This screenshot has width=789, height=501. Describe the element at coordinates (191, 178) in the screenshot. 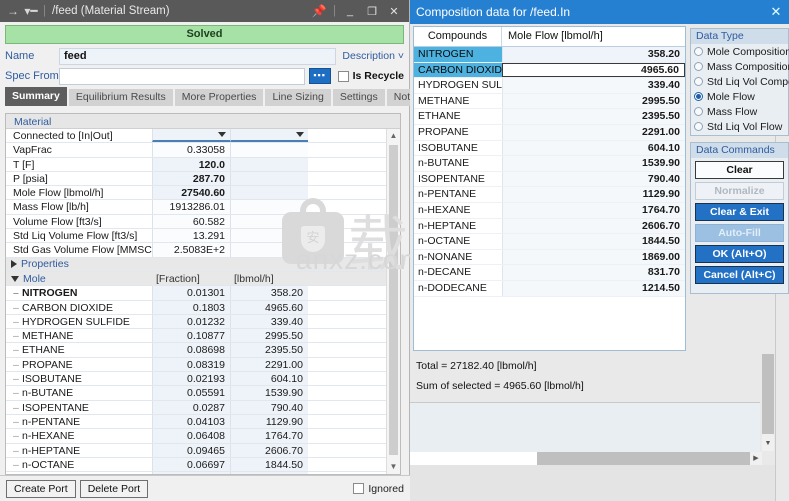

I see `property-value: 287.70` at that location.